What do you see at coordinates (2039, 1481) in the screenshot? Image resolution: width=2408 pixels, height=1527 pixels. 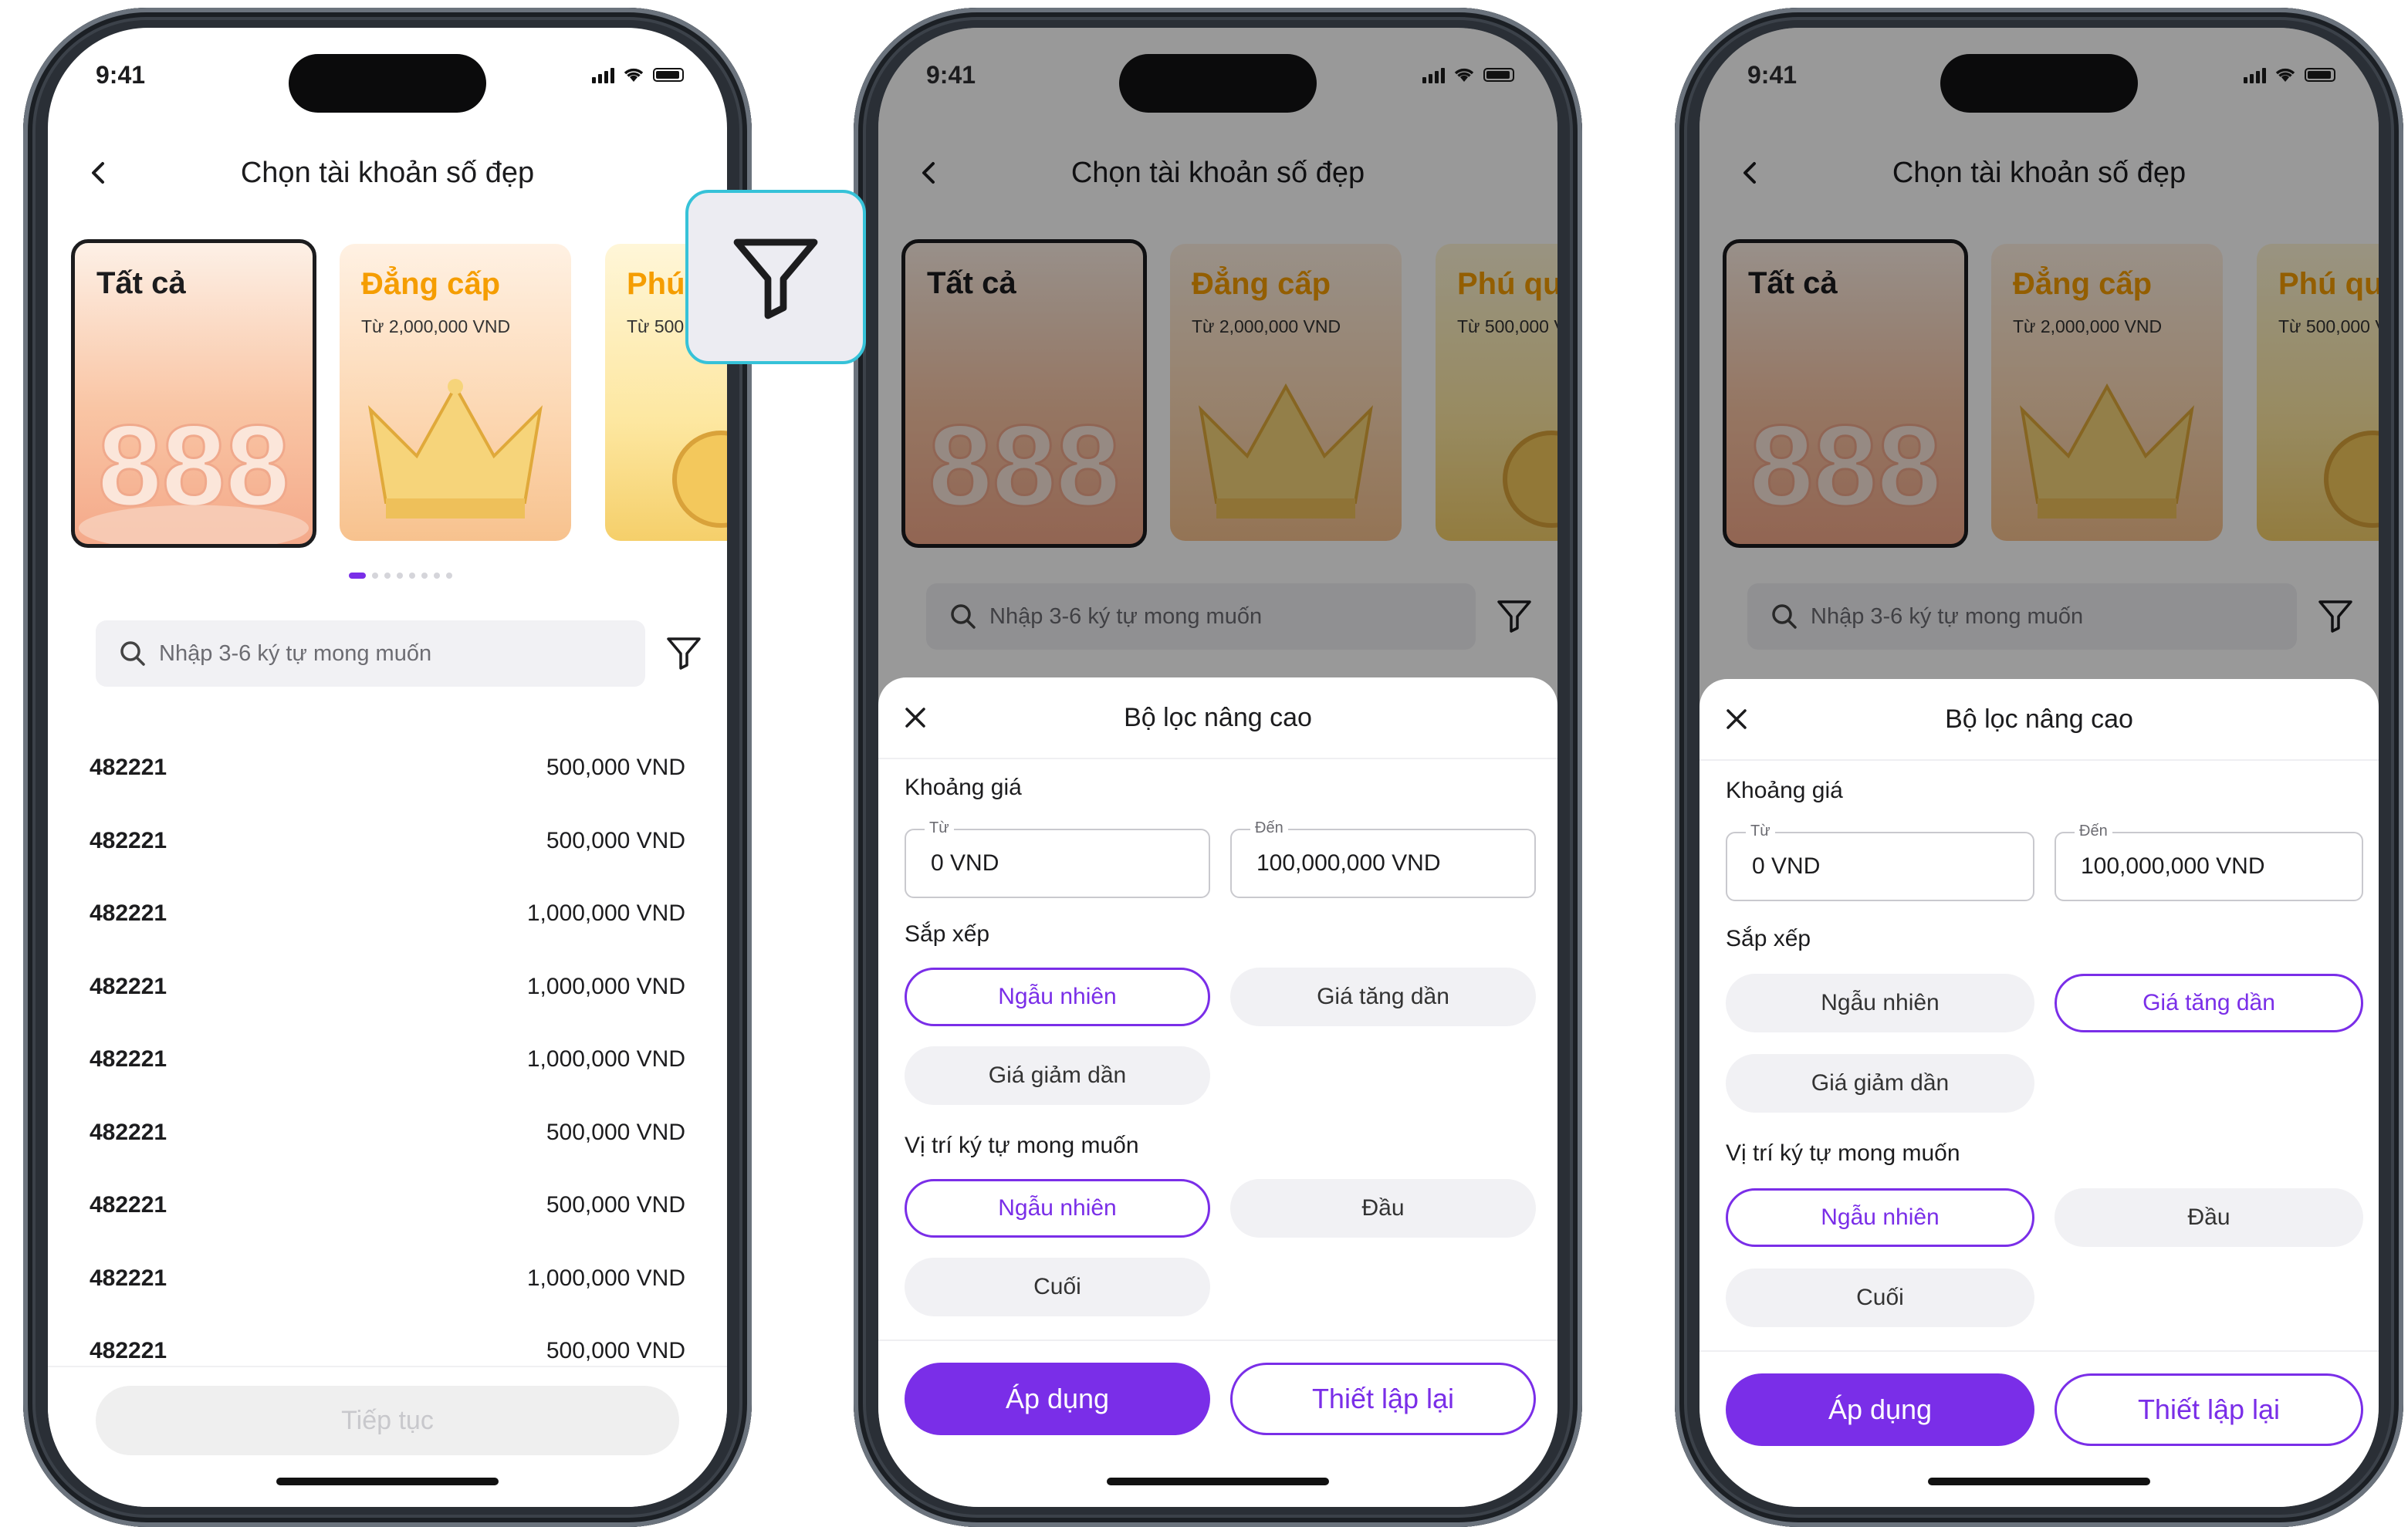 I see `home-indicator` at bounding box center [2039, 1481].